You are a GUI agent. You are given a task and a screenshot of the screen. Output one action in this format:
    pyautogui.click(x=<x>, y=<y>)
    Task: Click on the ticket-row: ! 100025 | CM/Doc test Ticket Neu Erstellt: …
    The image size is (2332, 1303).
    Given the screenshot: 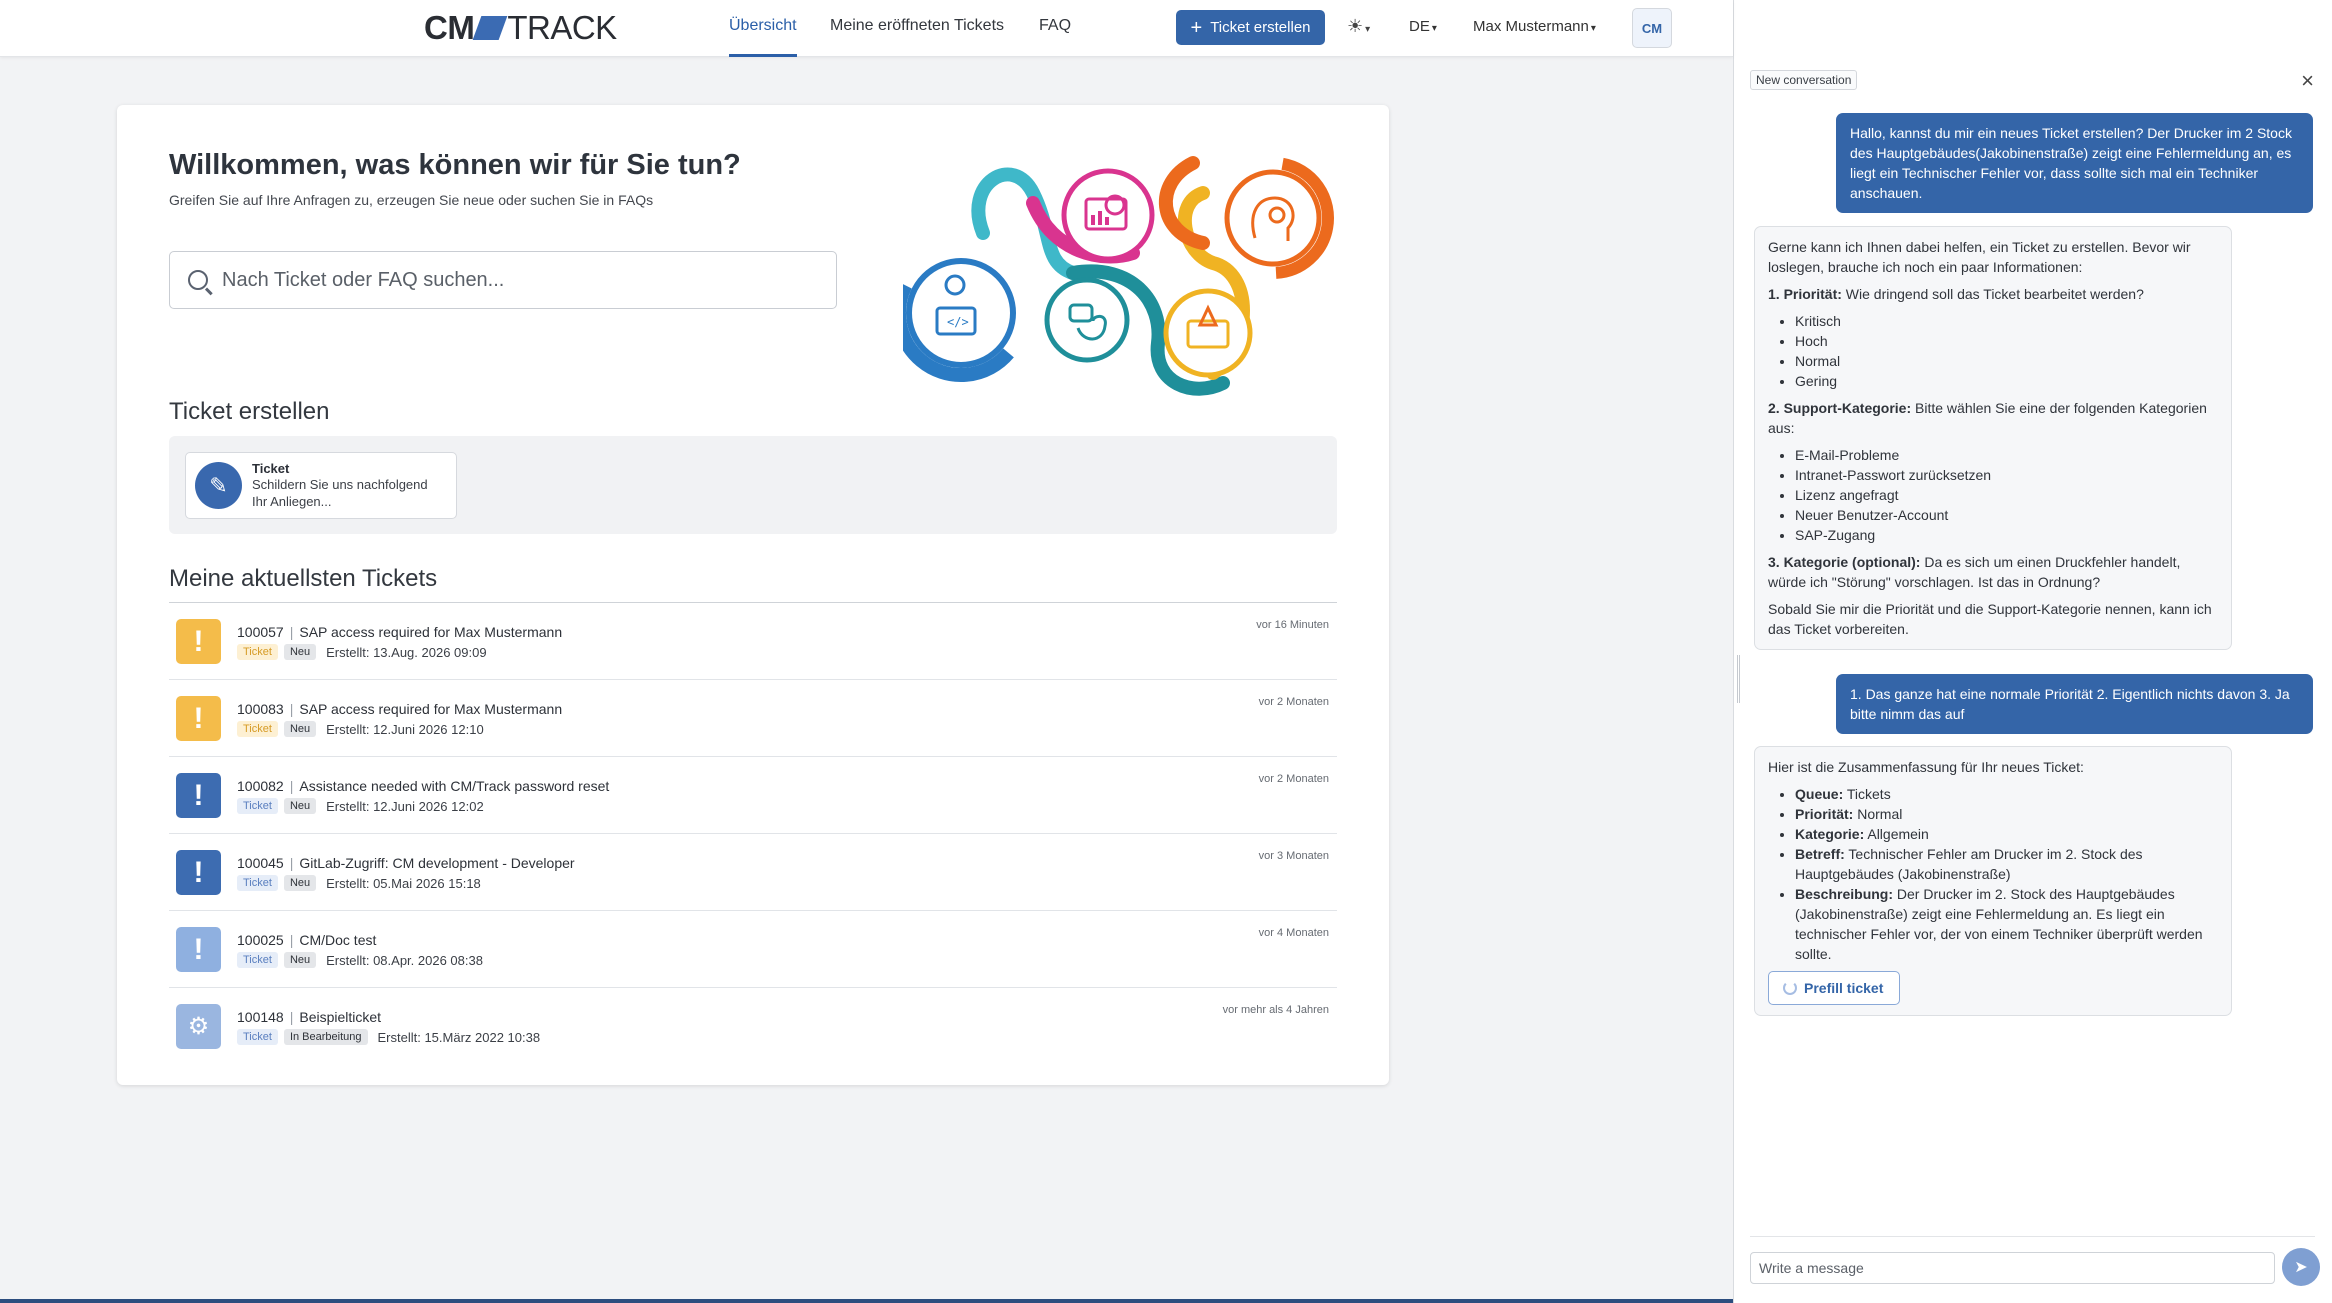 What is the action you would take?
    pyautogui.click(x=753, y=949)
    